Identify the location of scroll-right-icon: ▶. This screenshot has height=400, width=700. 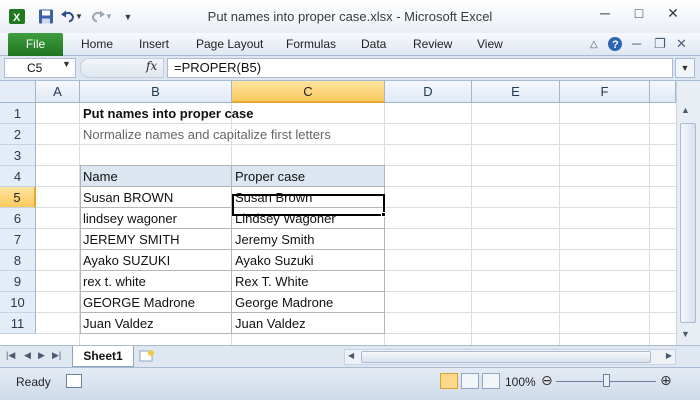
(669, 355).